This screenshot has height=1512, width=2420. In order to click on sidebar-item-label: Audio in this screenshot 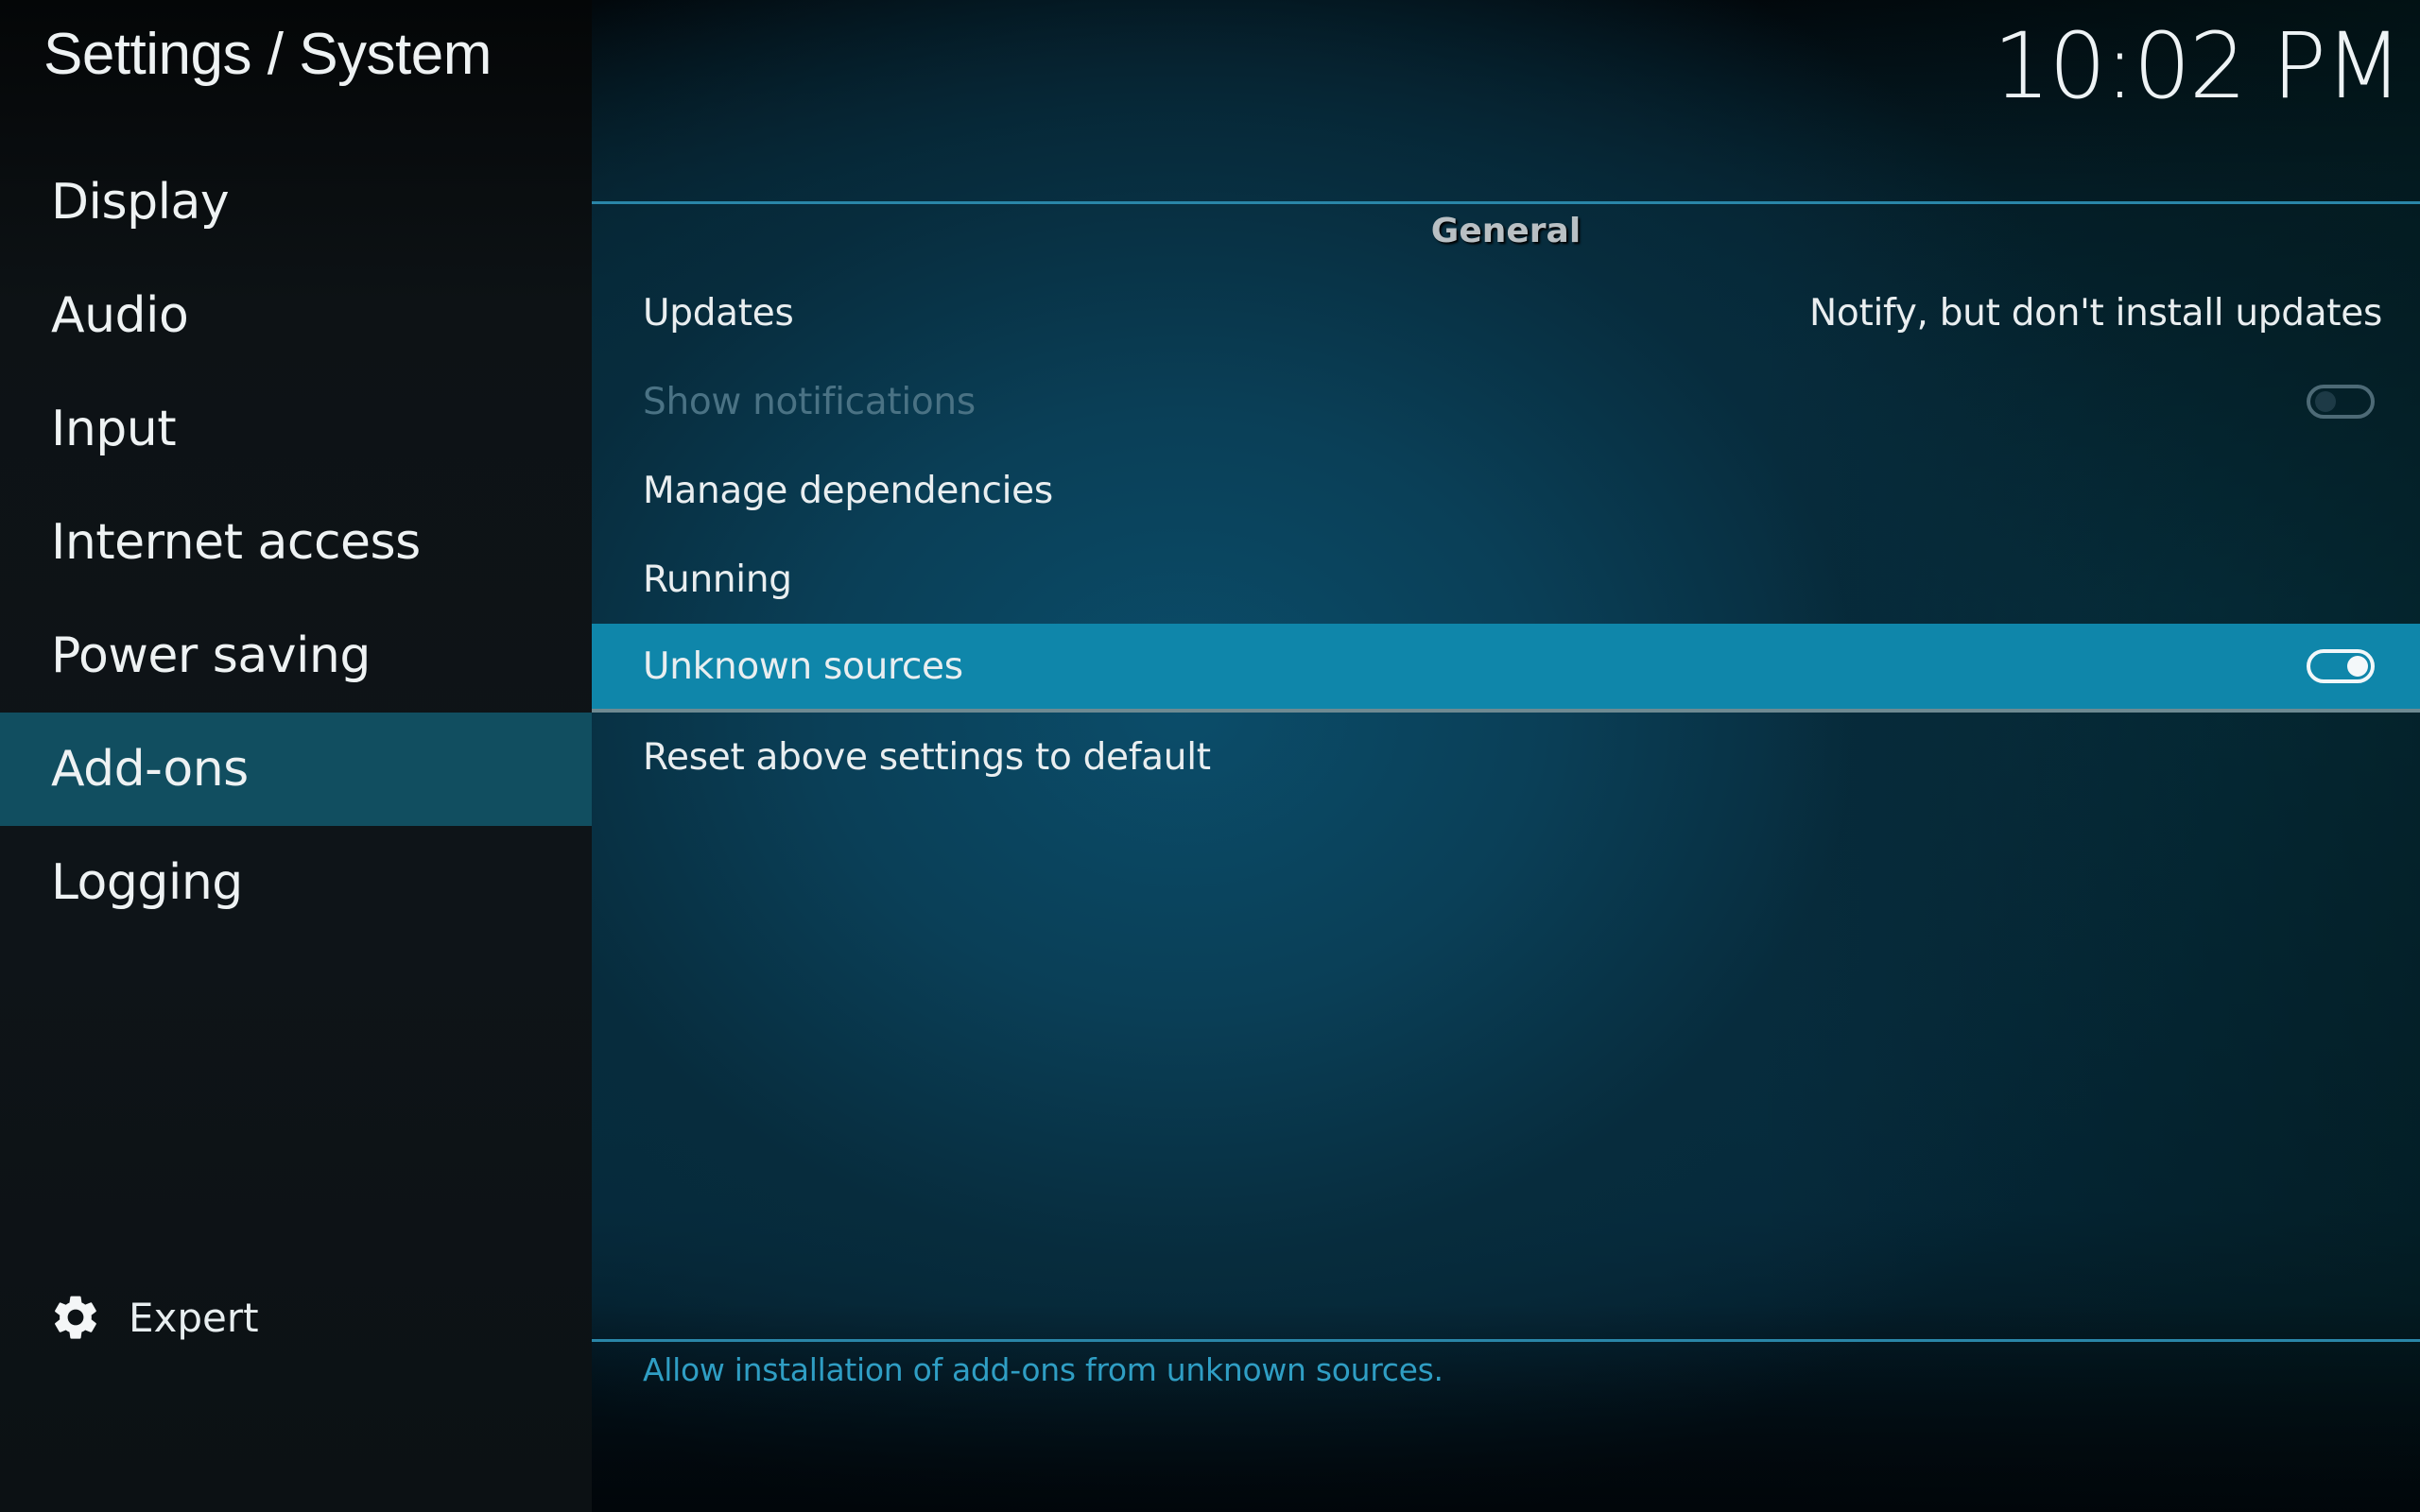, I will do `click(120, 315)`.